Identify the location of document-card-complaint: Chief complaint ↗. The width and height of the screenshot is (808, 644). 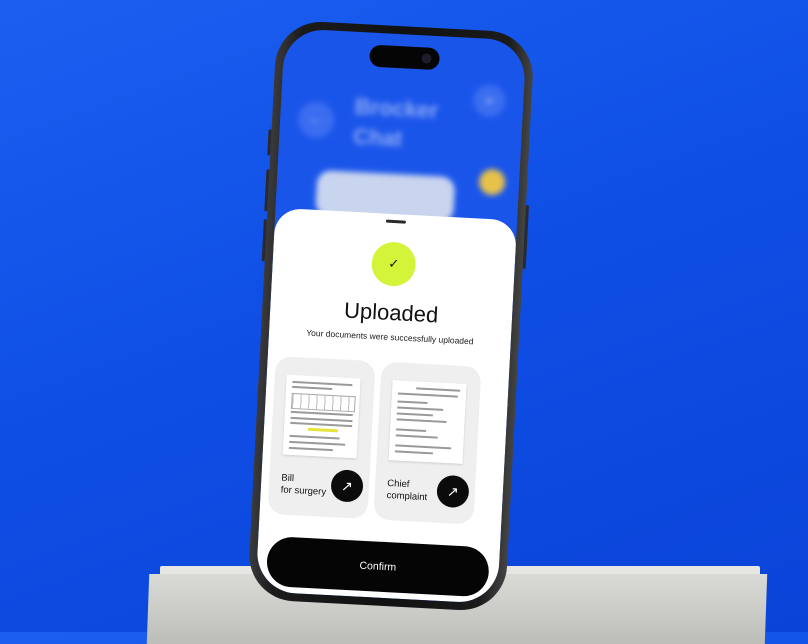
(427, 443).